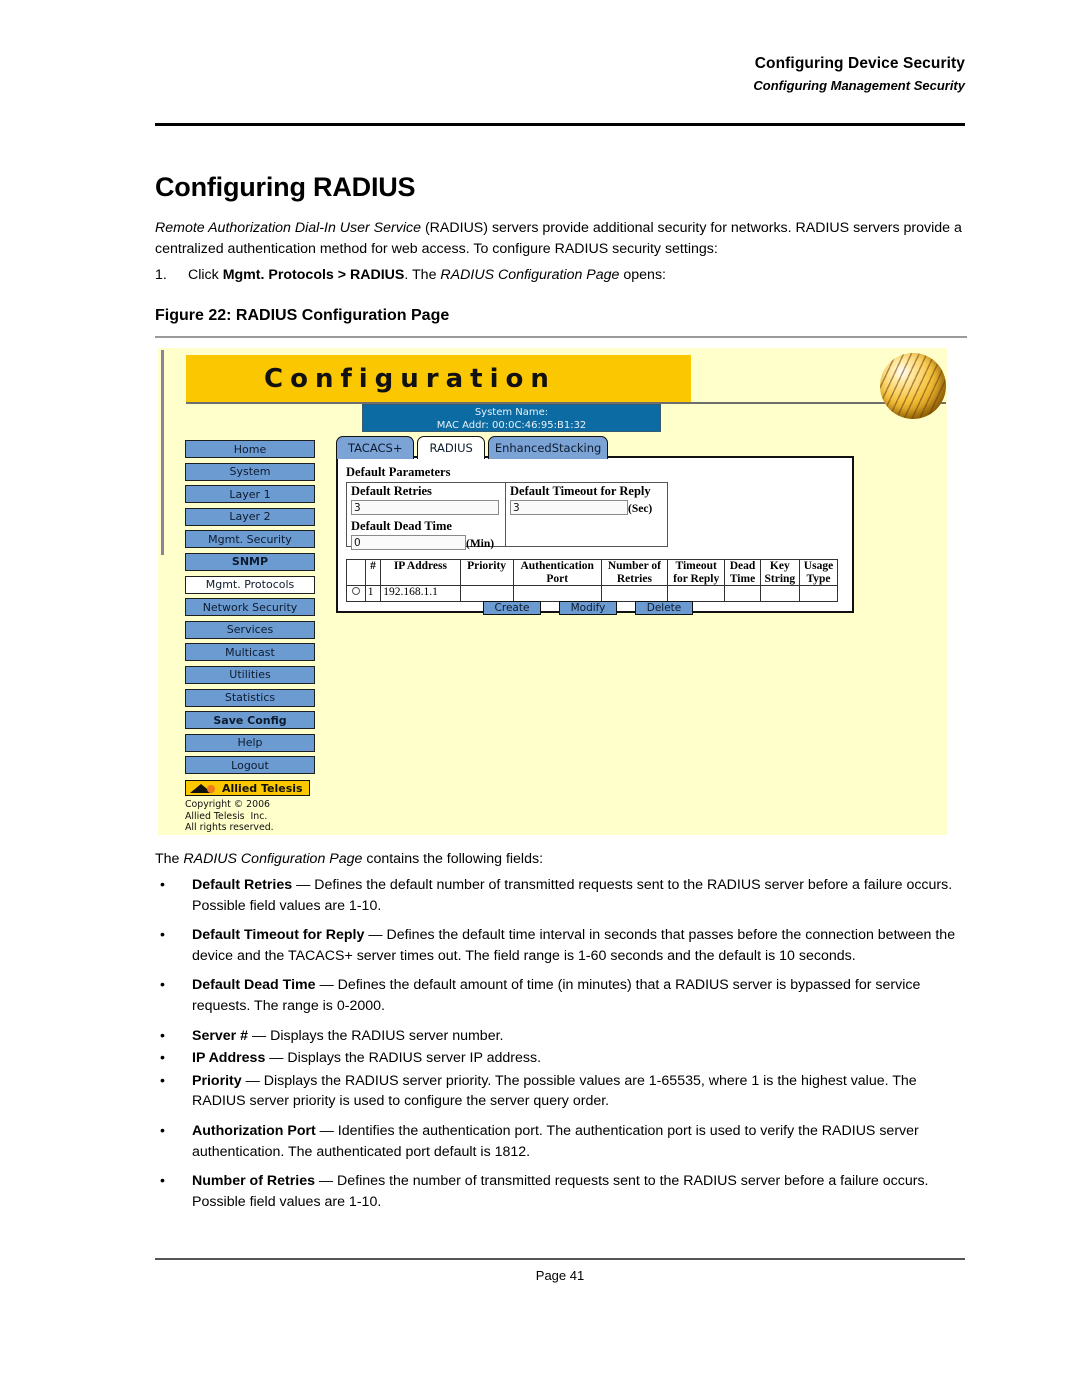 Image resolution: width=1080 pixels, height=1397 pixels. I want to click on sidebar-item-label: Layer 2, so click(250, 517).